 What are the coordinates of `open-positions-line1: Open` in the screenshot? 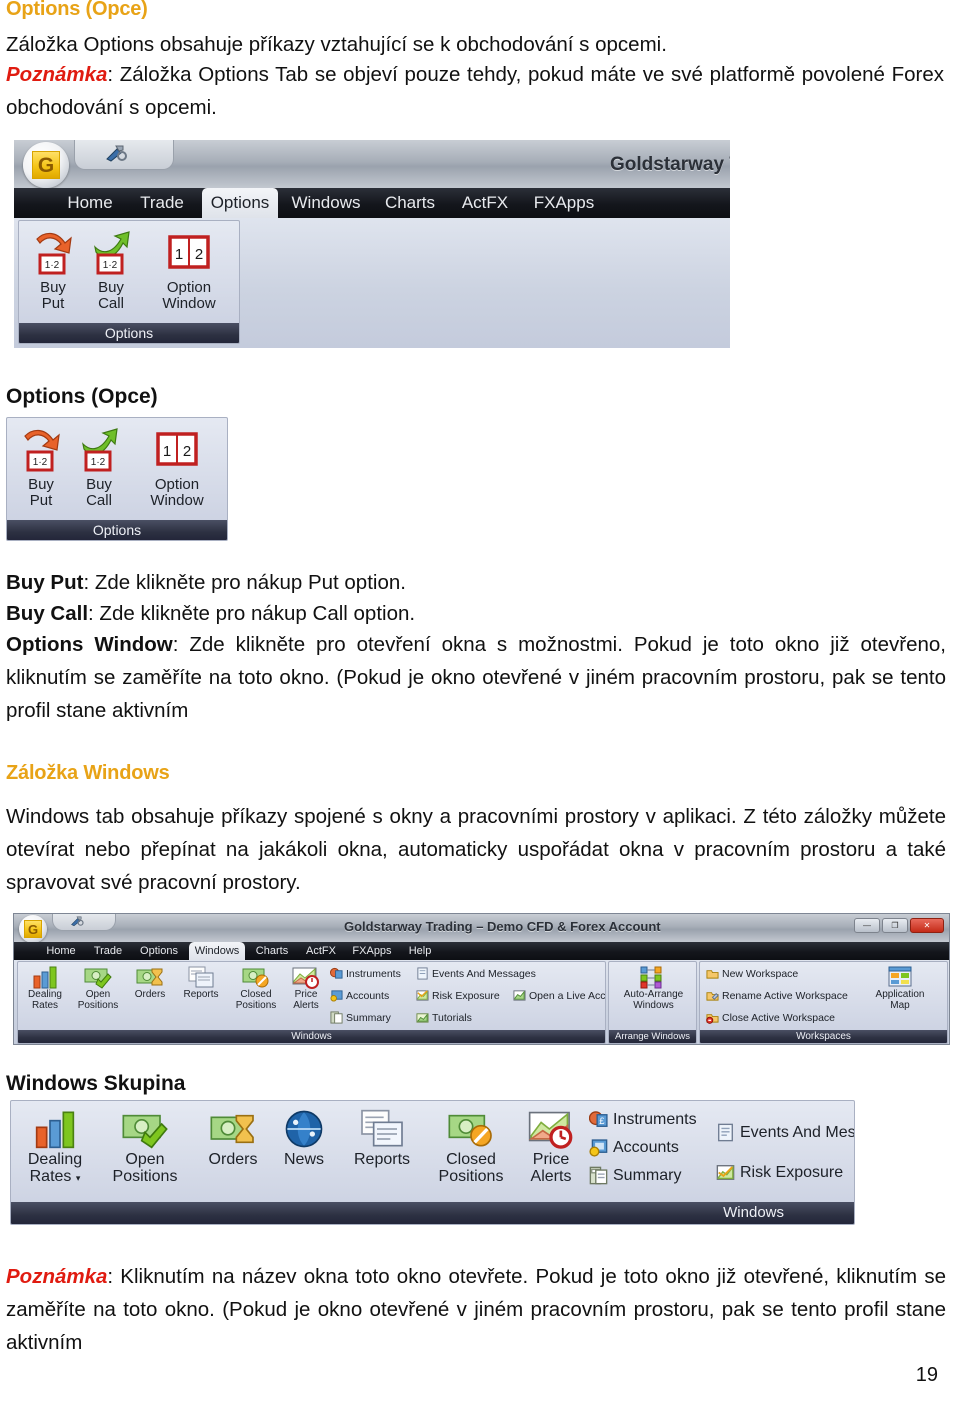 It's located at (98, 994).